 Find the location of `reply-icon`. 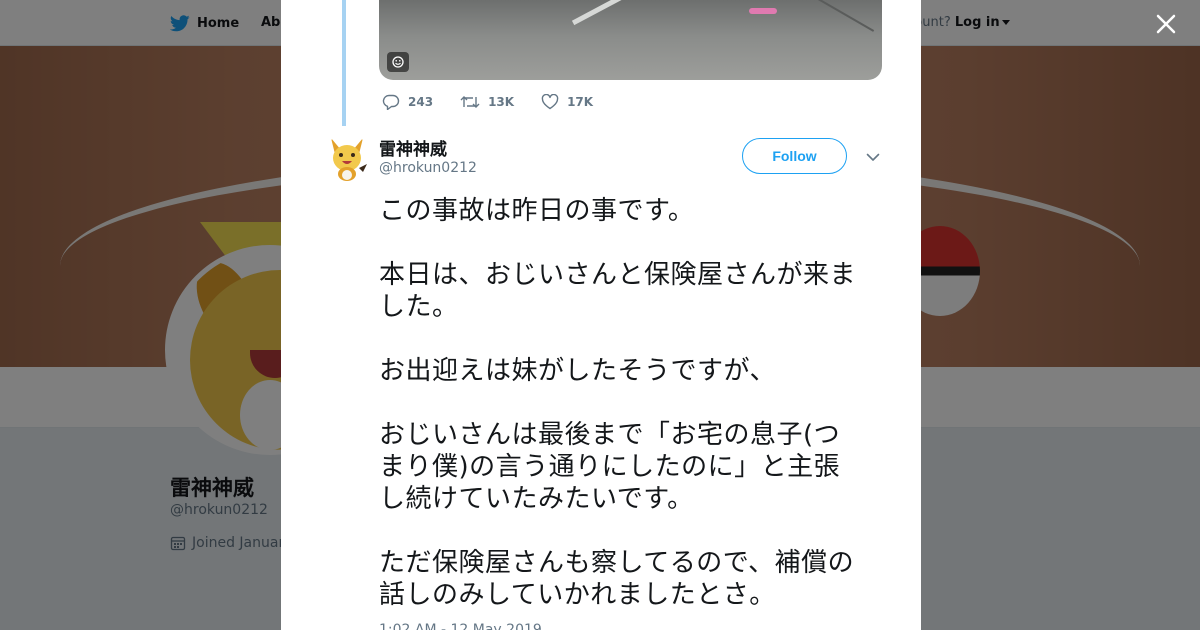

reply-icon is located at coordinates (391, 102).